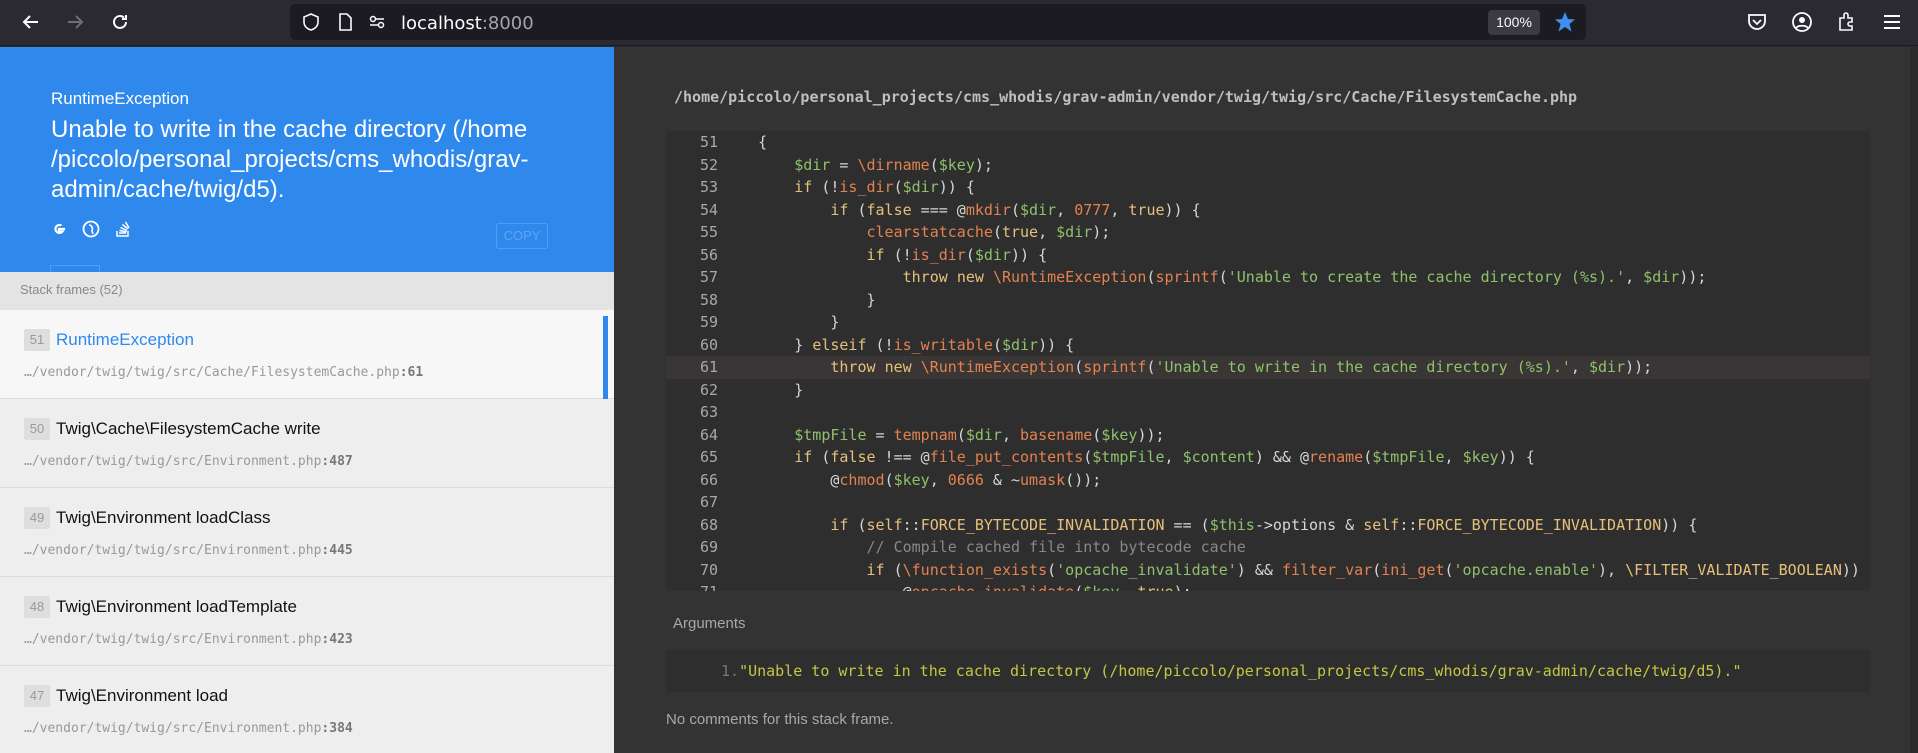 The image size is (1918, 753). Describe the element at coordinates (708, 344) in the screenshot. I see `line-number: 60` at that location.